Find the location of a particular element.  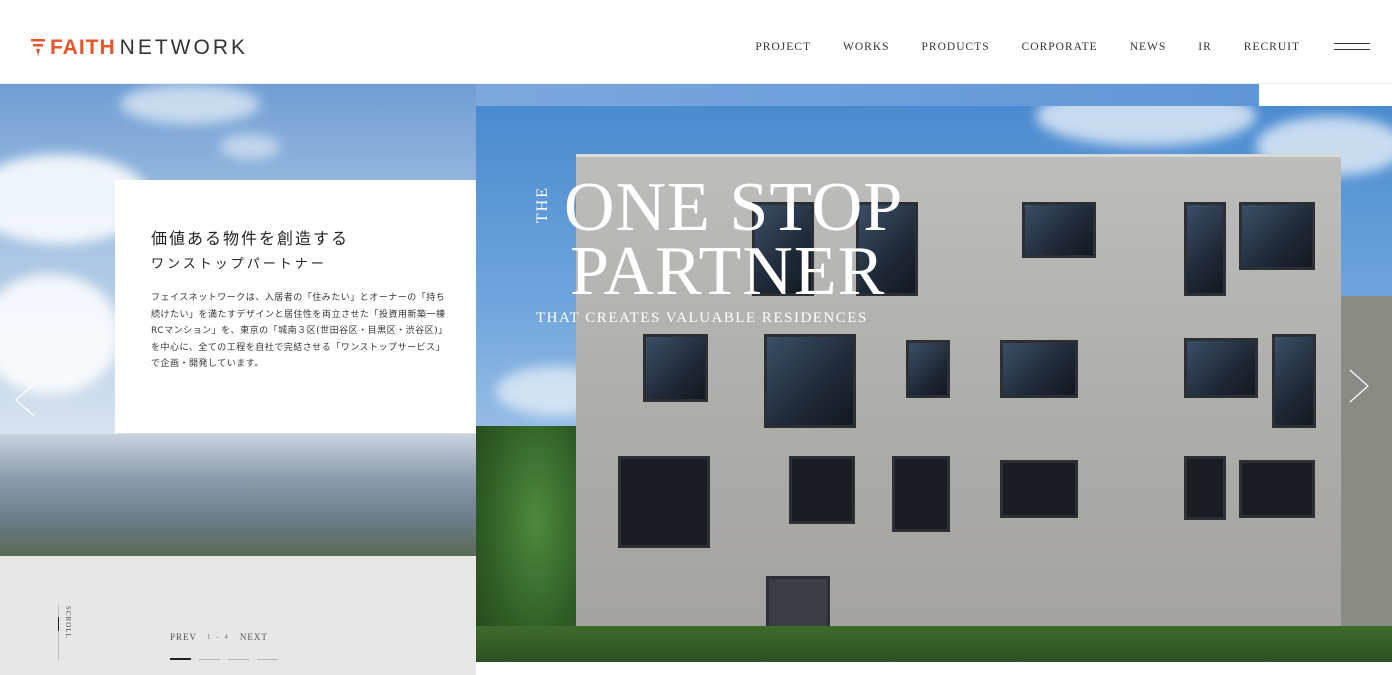

hero-tagline: THAT CREATES VALUABLE RESIDENCES is located at coordinates (702, 318).